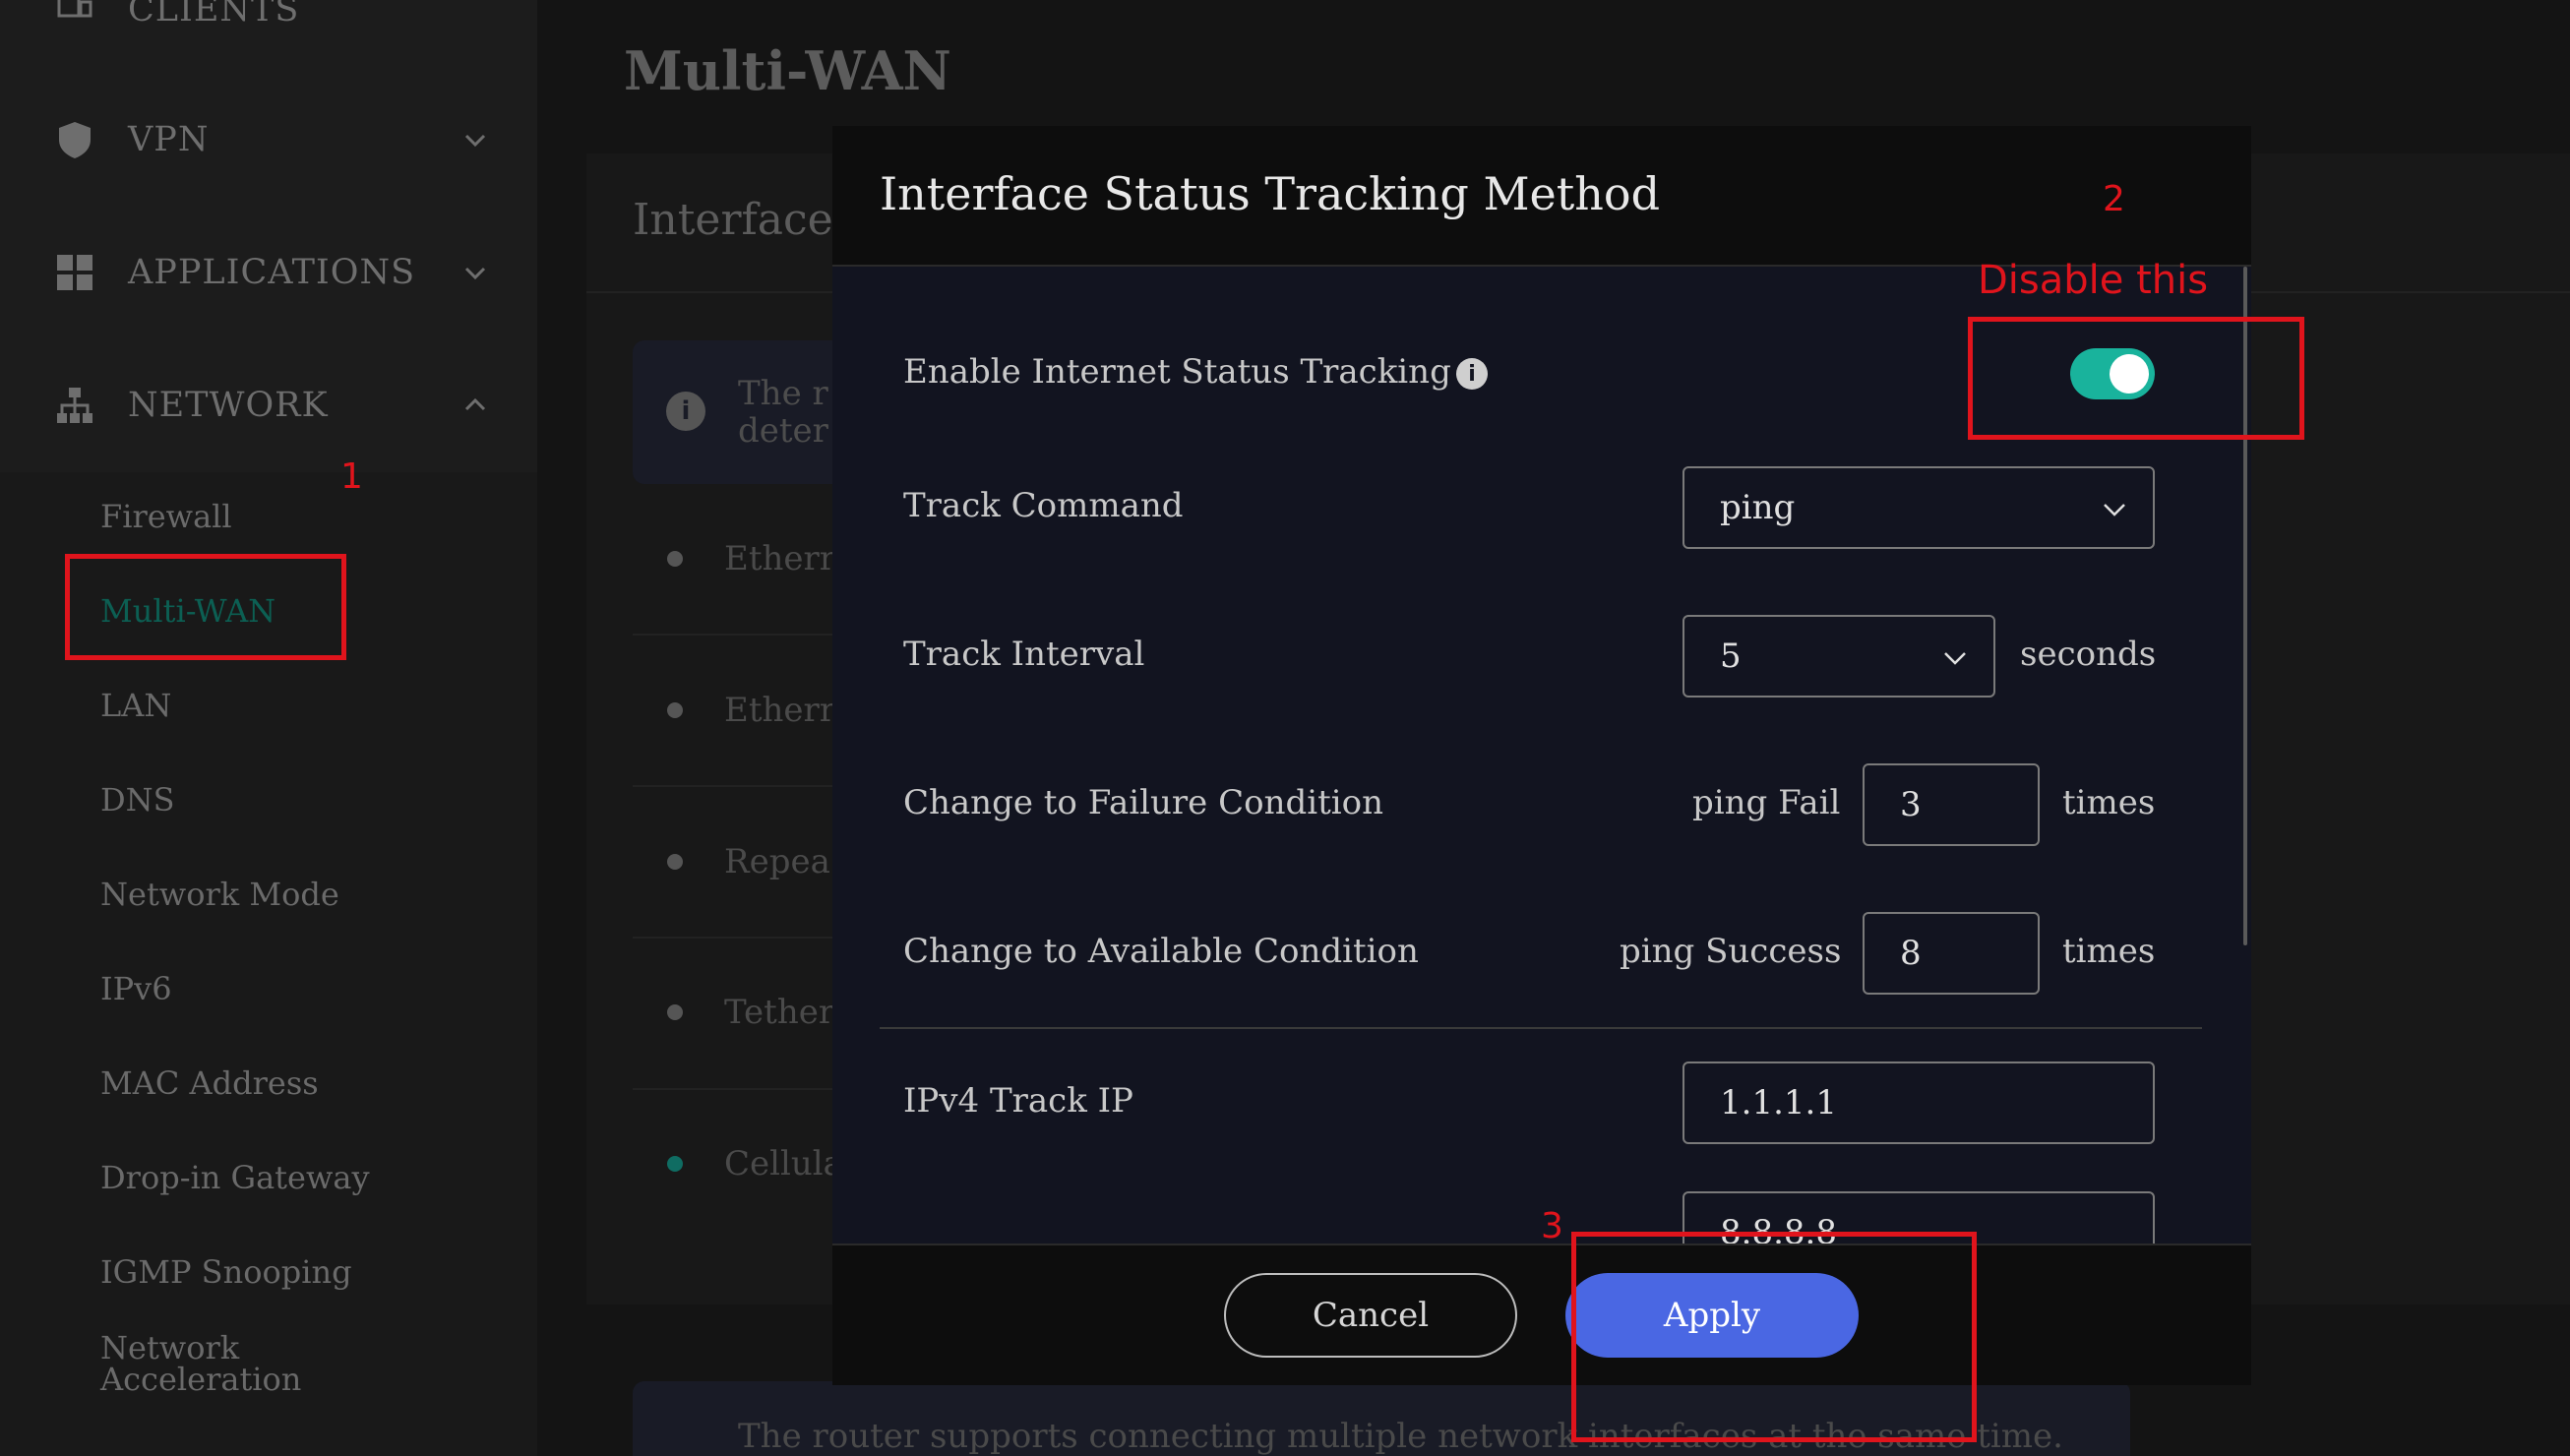  Describe the element at coordinates (166, 516) in the screenshot. I see `sidebar-item-firewall: Firewall` at that location.